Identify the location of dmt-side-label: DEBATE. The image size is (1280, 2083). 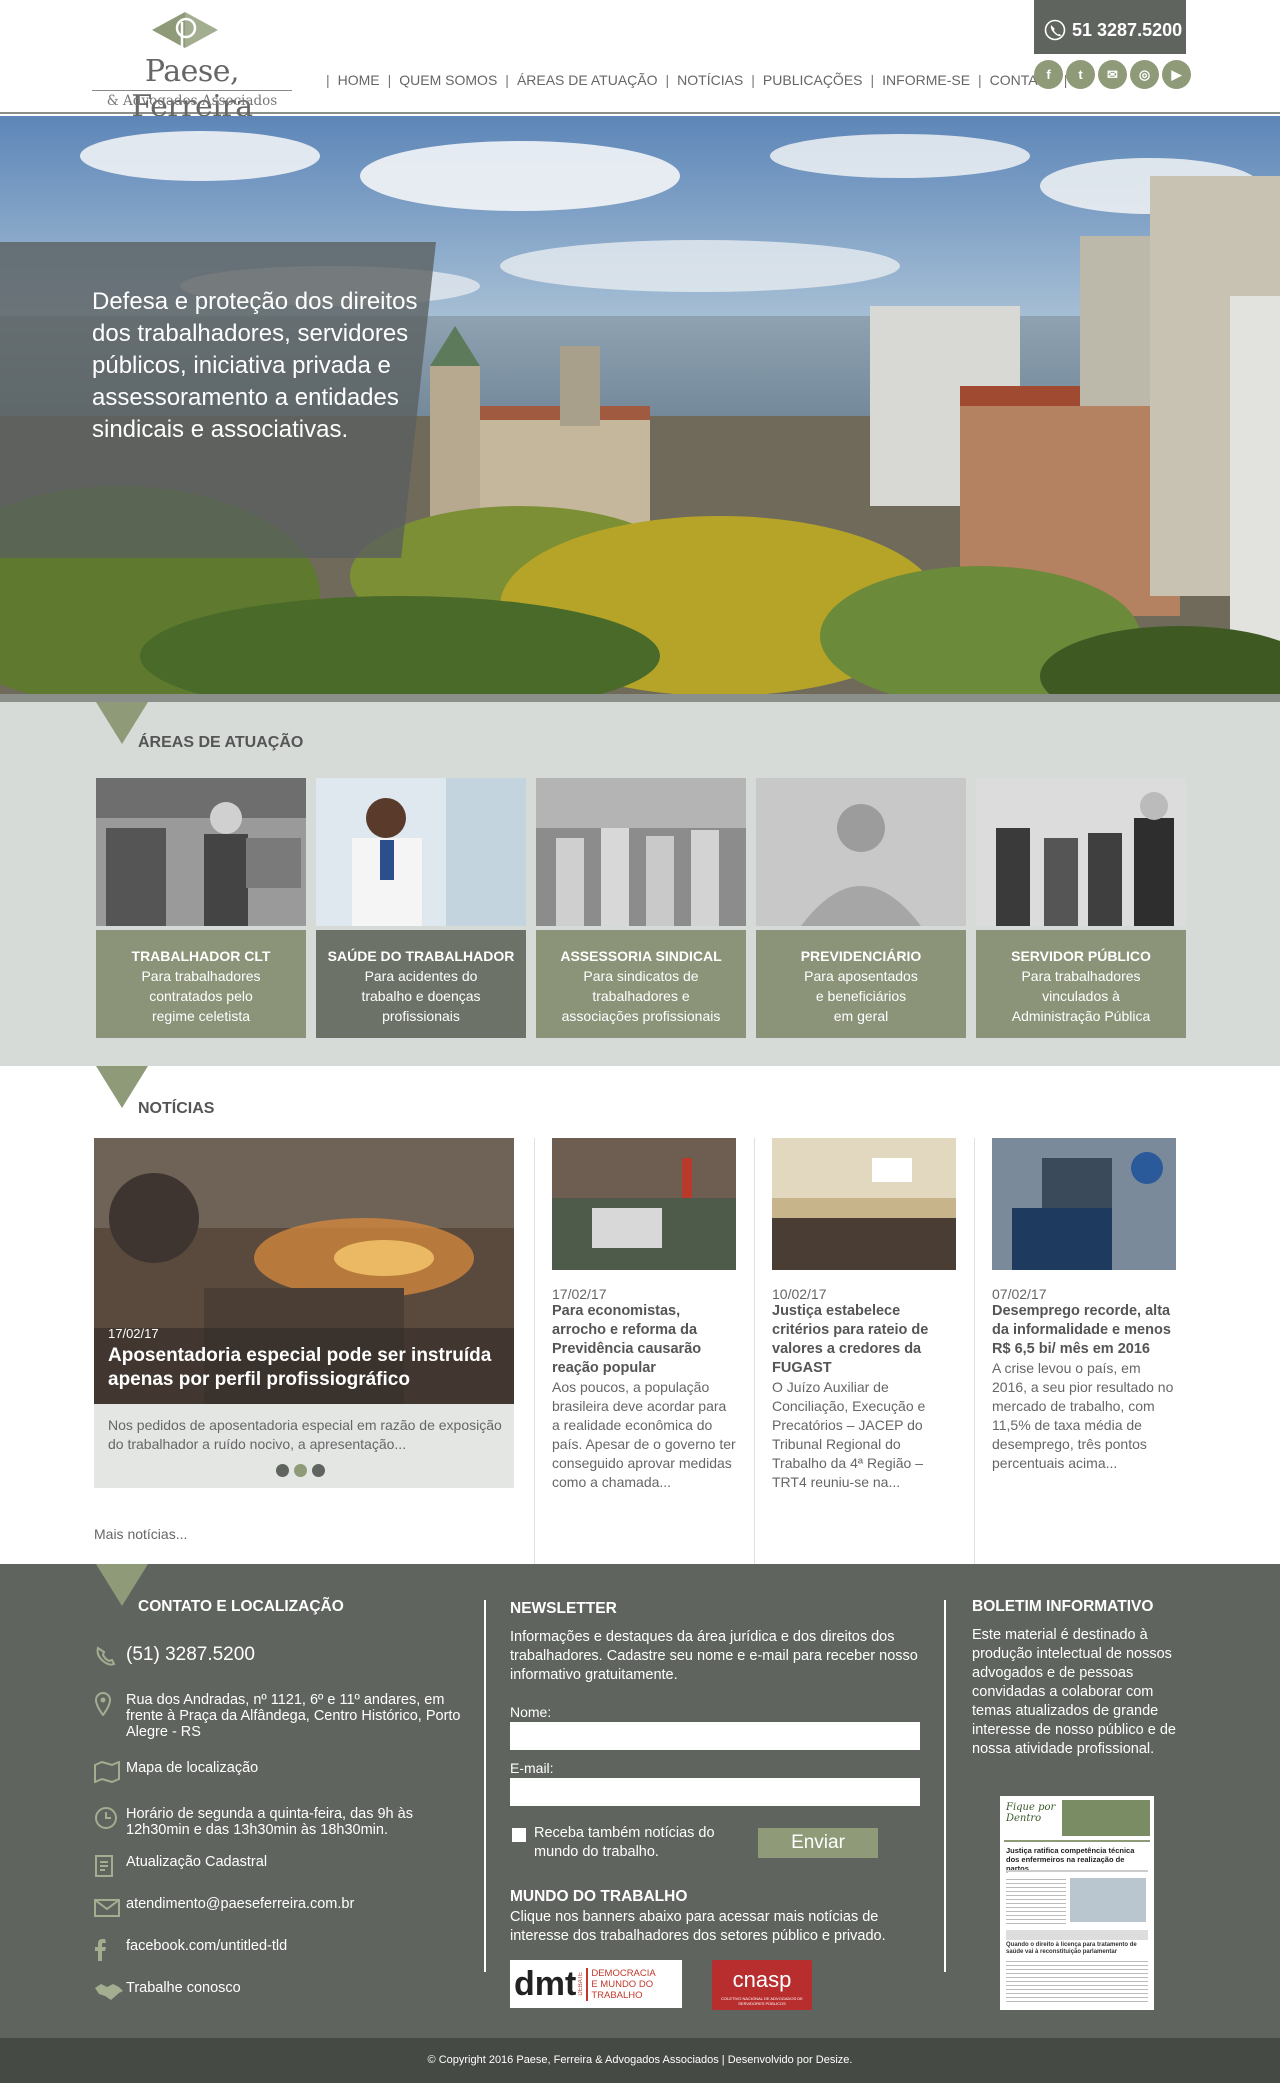
(581, 1984).